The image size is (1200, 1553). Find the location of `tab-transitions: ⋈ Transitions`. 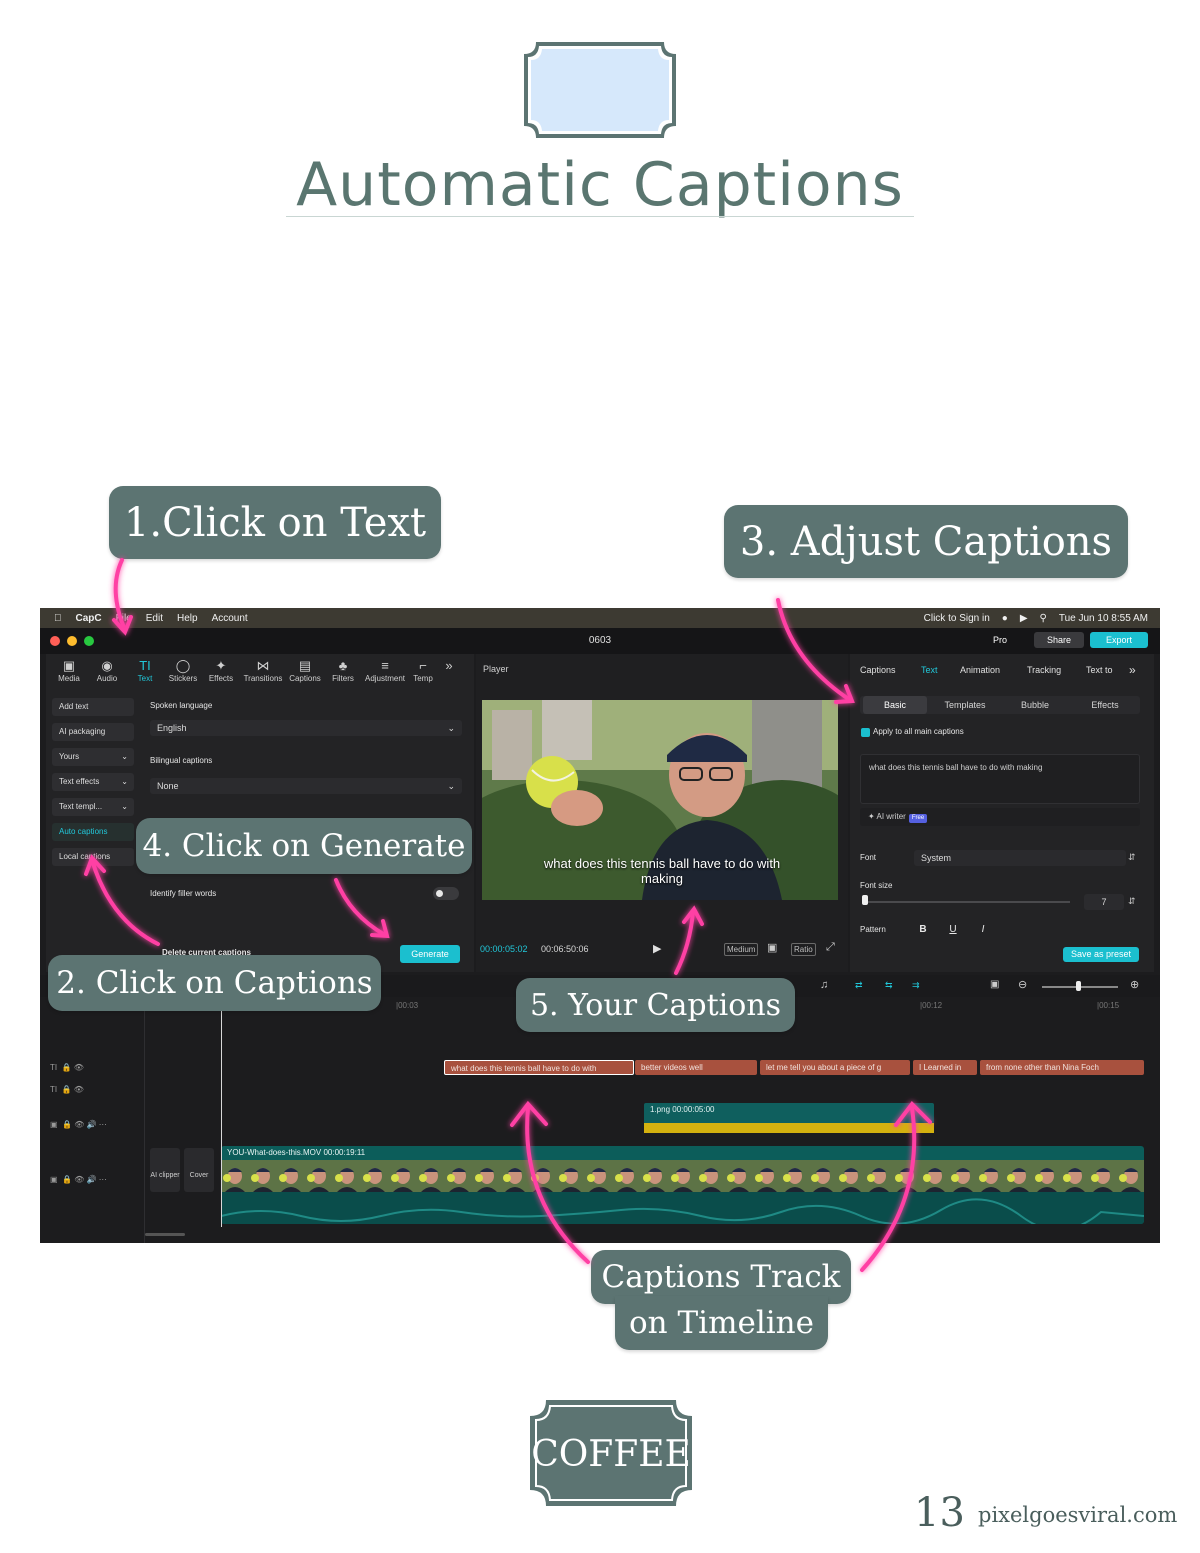

tab-transitions: ⋈ Transitions is located at coordinates (263, 674).